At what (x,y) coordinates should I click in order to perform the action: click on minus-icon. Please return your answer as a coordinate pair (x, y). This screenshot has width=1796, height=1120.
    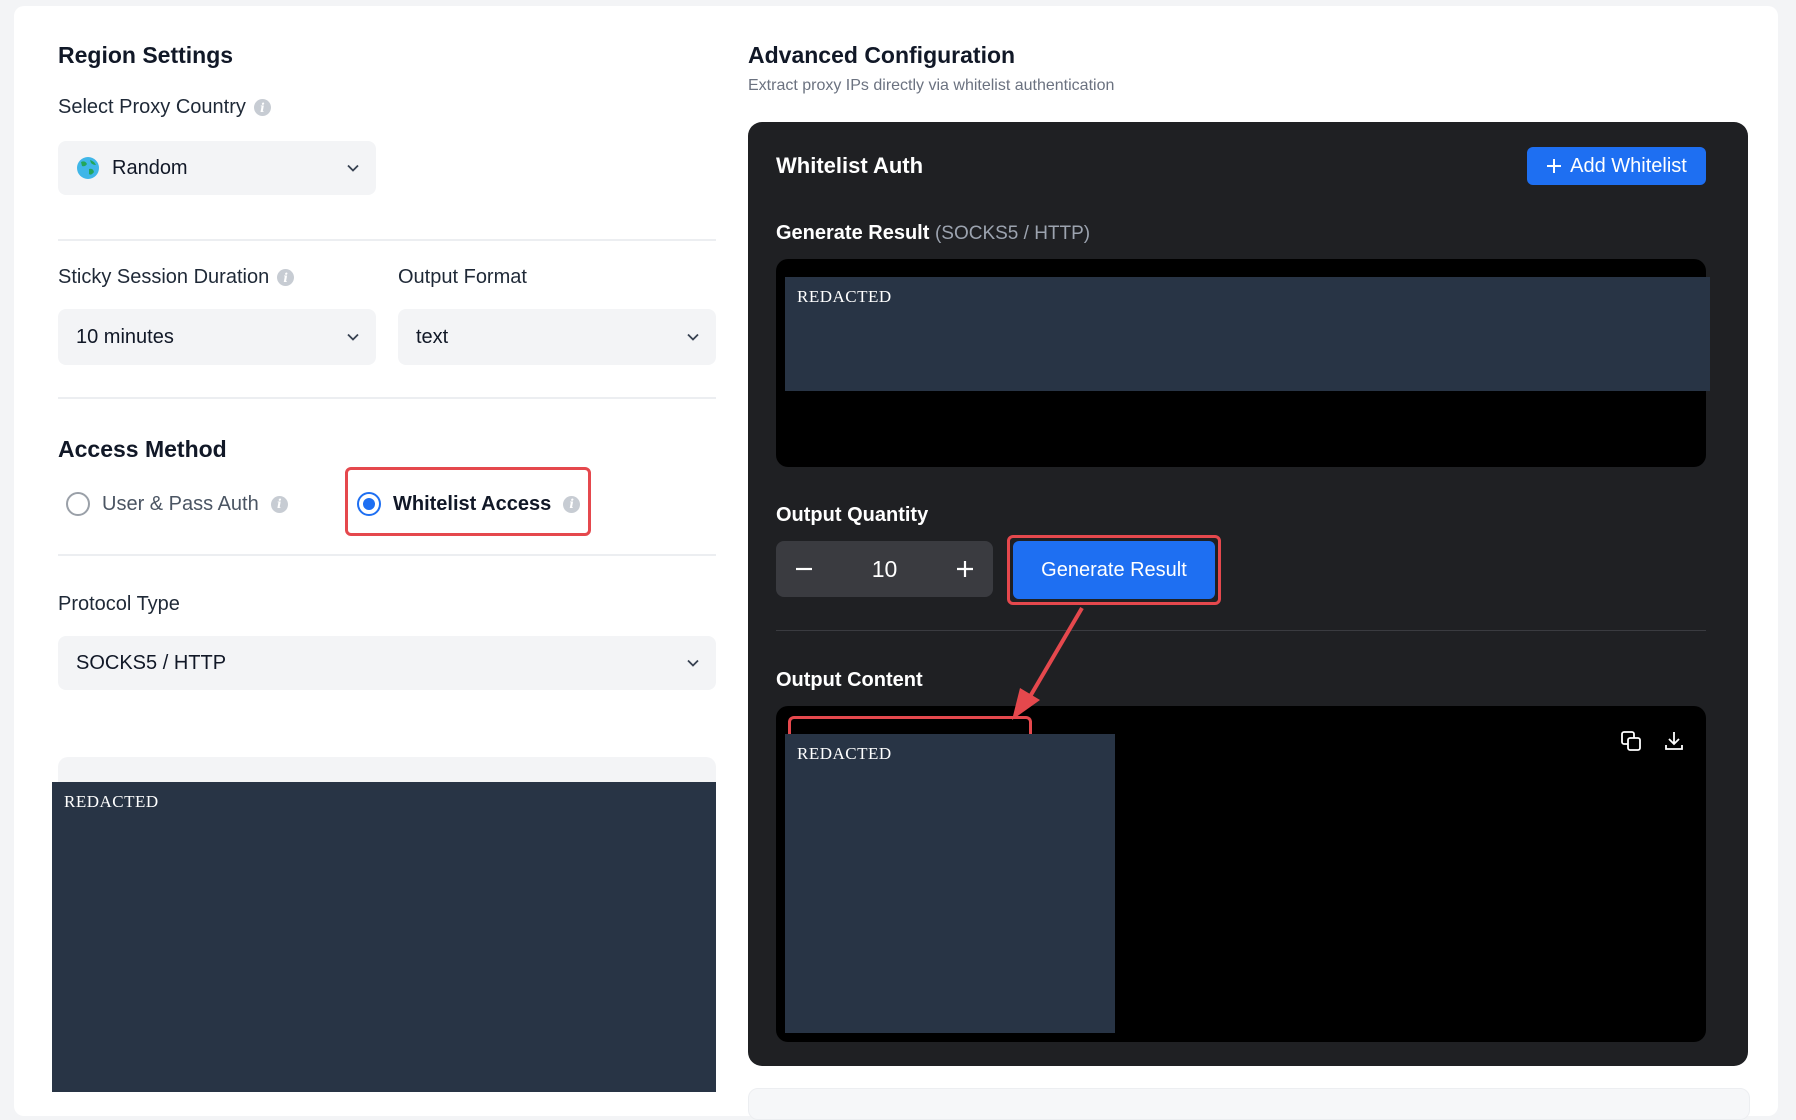
    Looking at the image, I should click on (804, 569).